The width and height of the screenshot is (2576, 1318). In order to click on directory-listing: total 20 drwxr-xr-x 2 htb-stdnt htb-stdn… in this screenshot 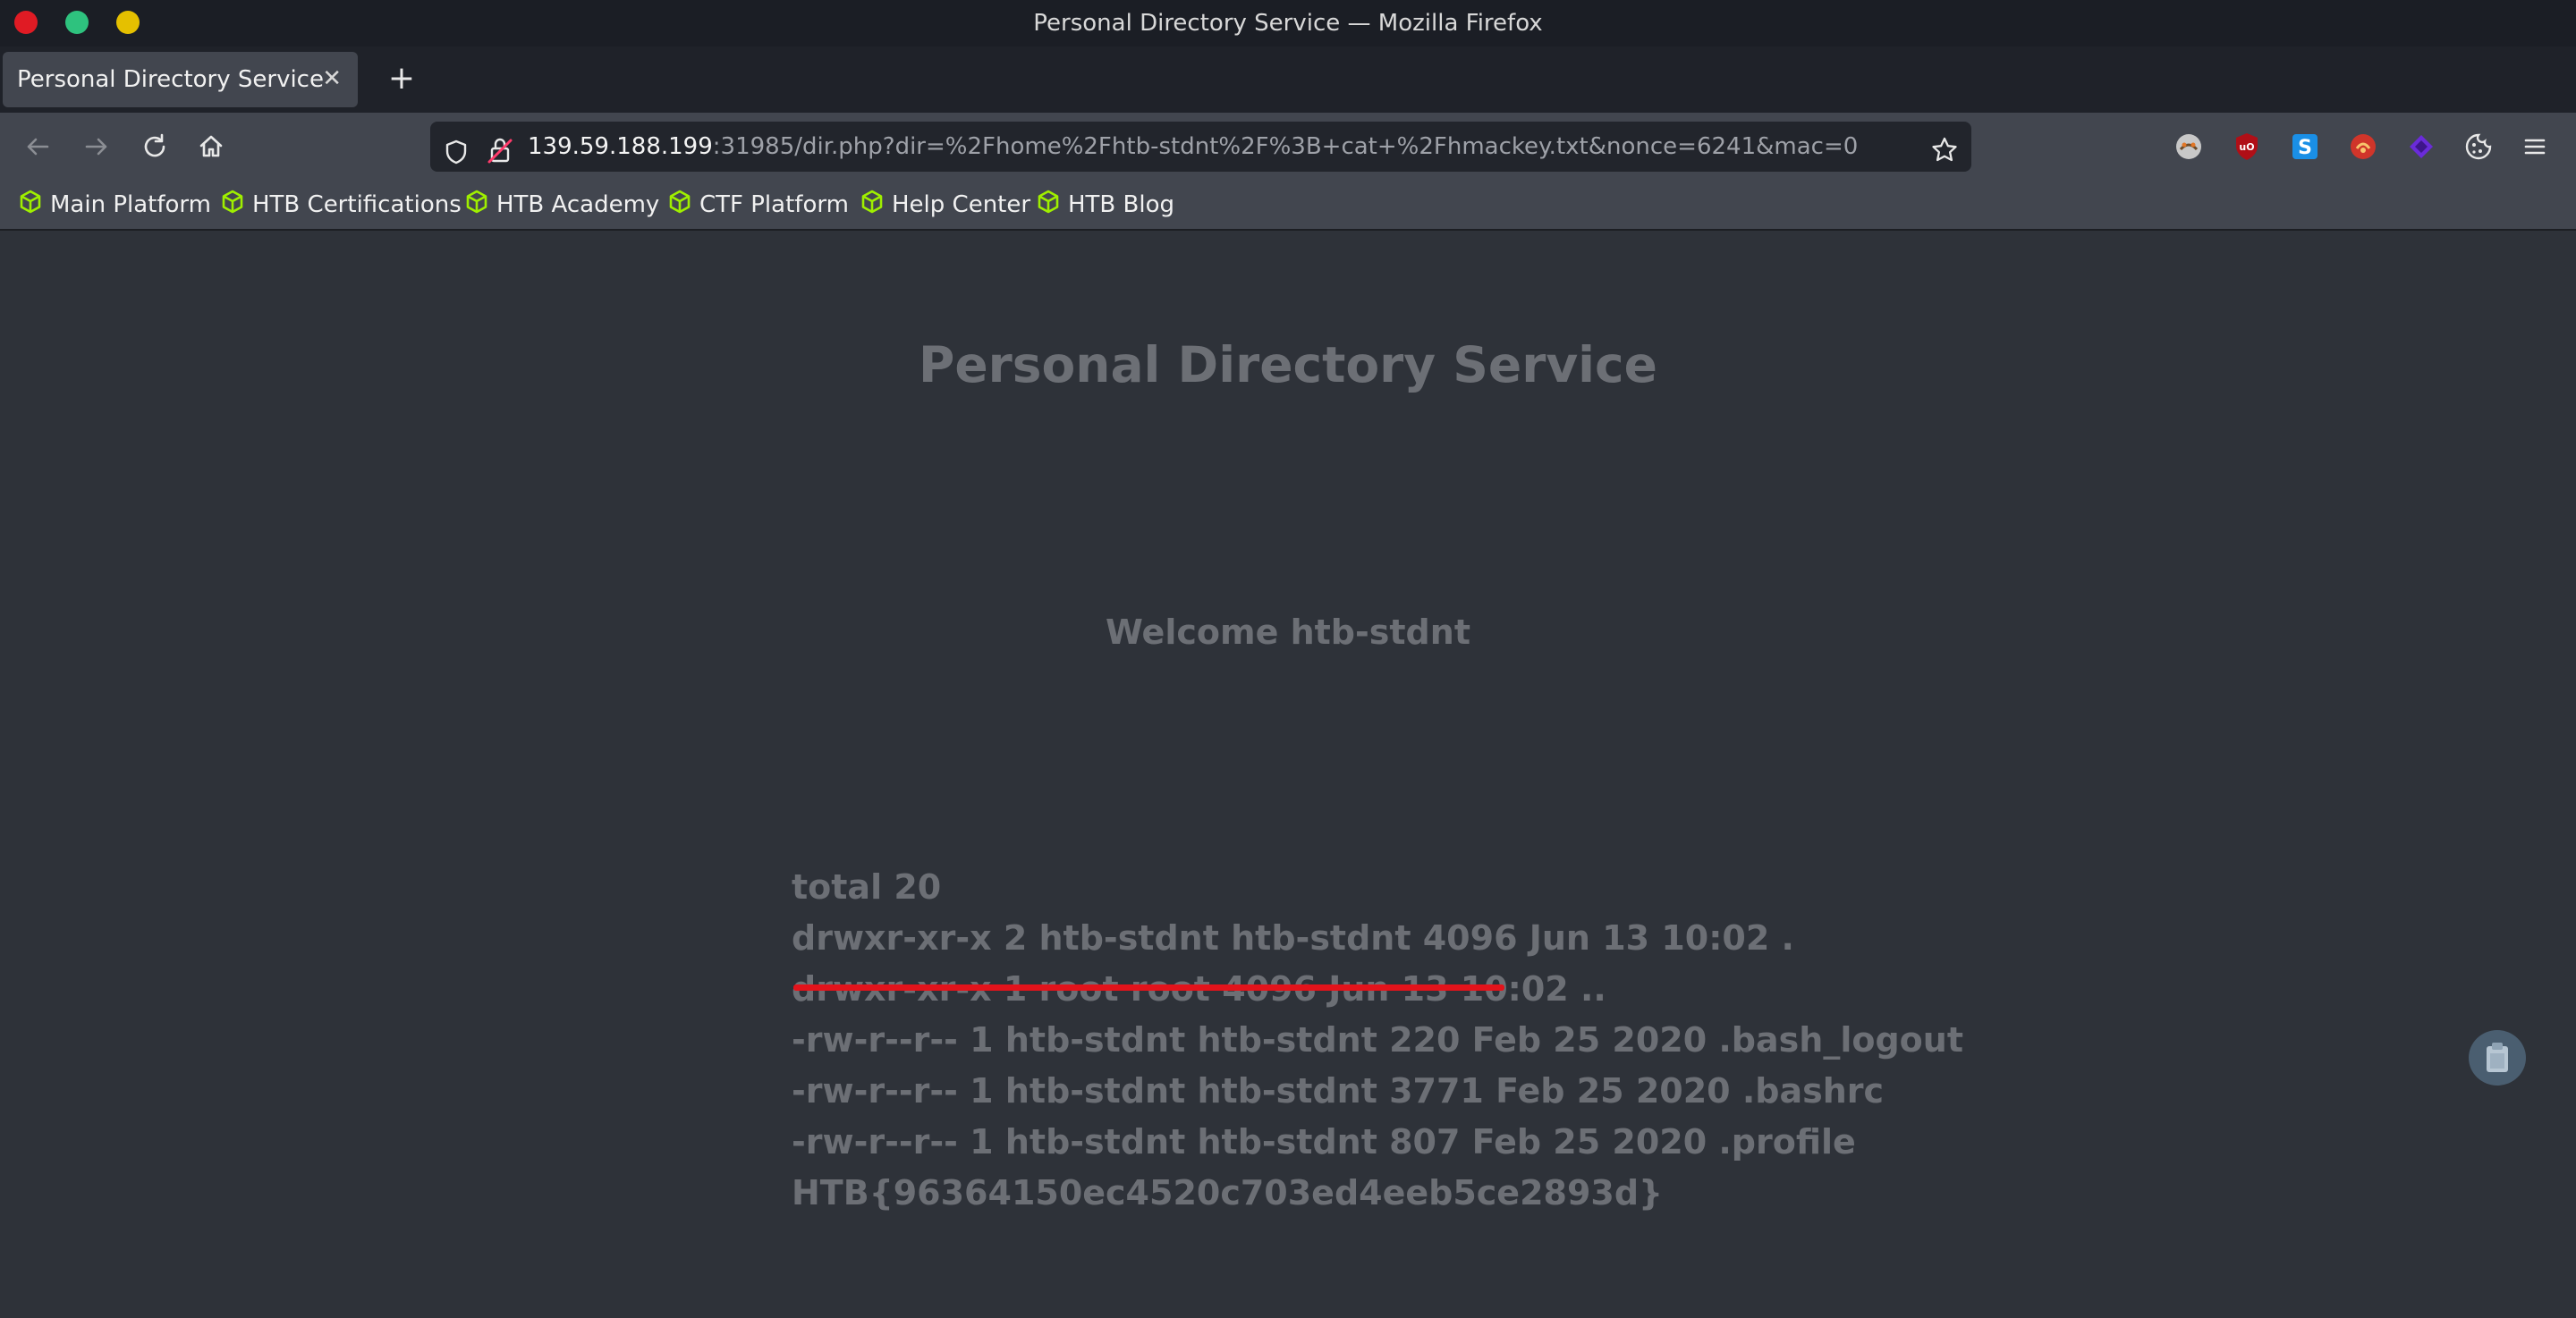, I will do `click(1377, 1041)`.